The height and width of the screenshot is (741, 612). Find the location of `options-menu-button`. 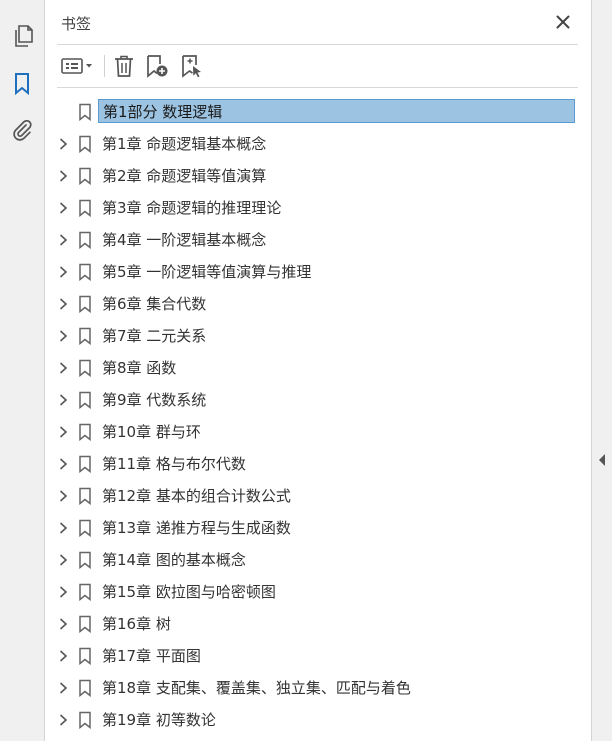

options-menu-button is located at coordinates (78, 66).